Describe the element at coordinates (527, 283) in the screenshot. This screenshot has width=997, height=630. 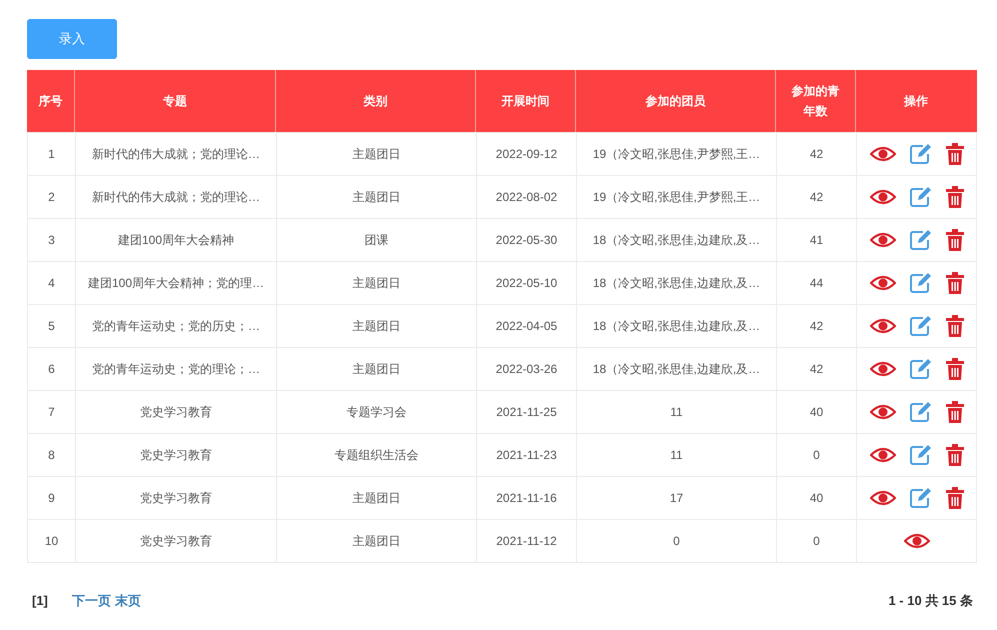
I see `table-cell: 2022-05-10` at that location.